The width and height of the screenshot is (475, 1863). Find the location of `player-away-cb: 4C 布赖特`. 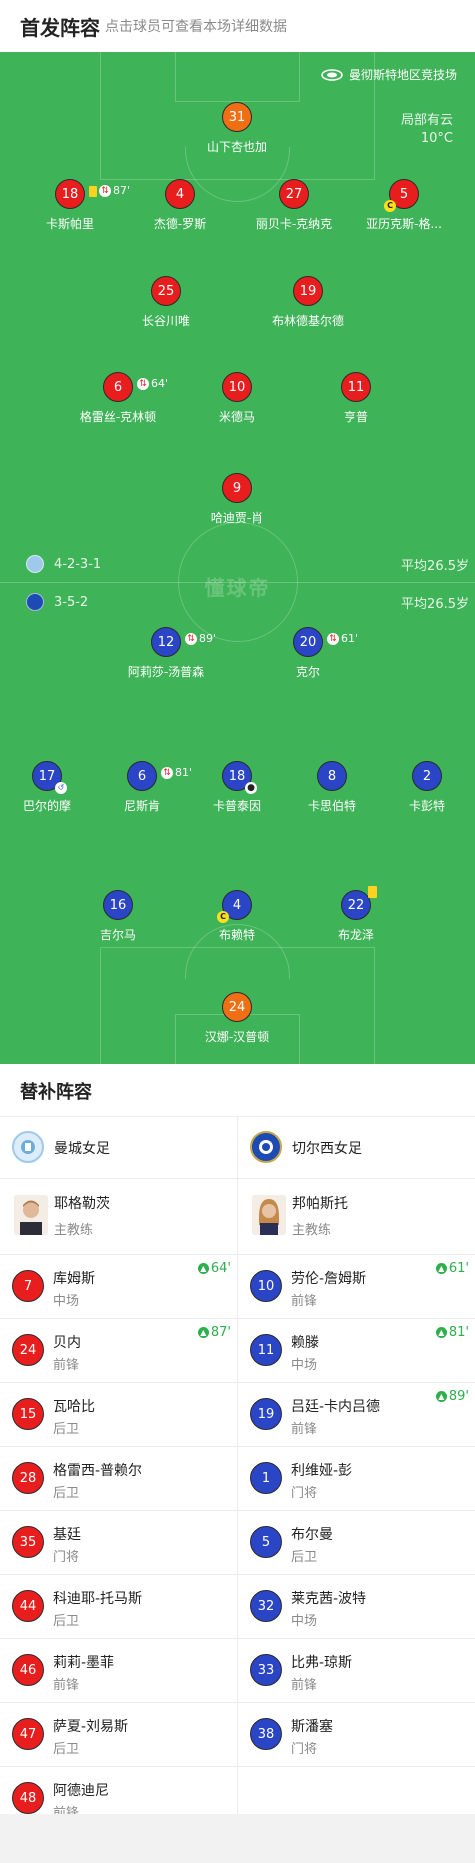

player-away-cb: 4C 布赖特 is located at coordinates (237, 916).